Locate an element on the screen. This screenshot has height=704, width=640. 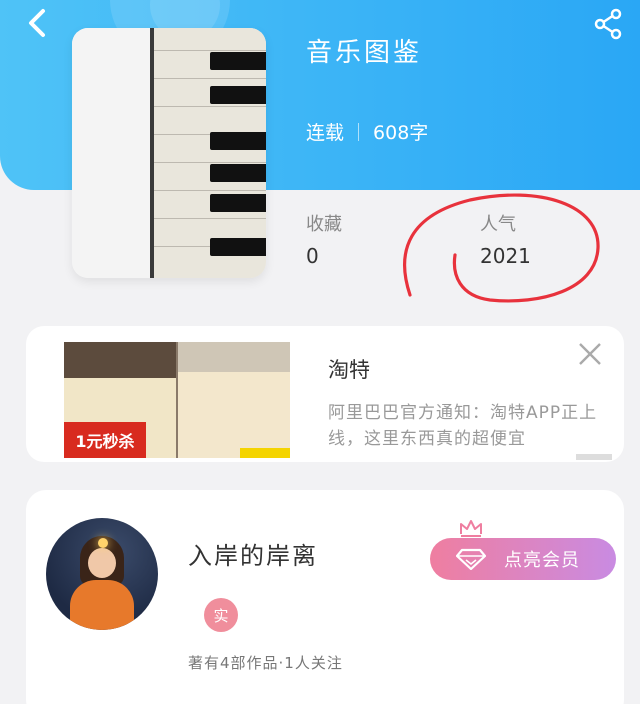
ad-scroll-indicator is located at coordinates (594, 457).